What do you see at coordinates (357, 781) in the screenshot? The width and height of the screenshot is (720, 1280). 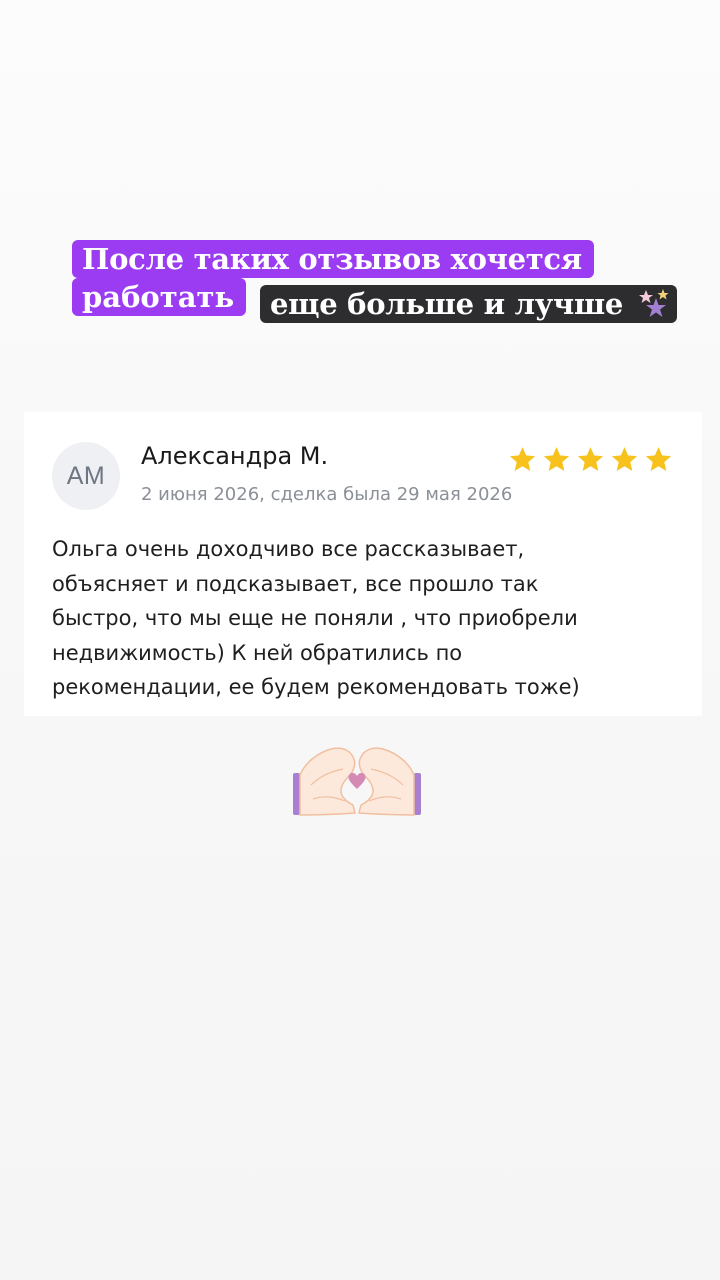 I see `heart-hands-icon` at bounding box center [357, 781].